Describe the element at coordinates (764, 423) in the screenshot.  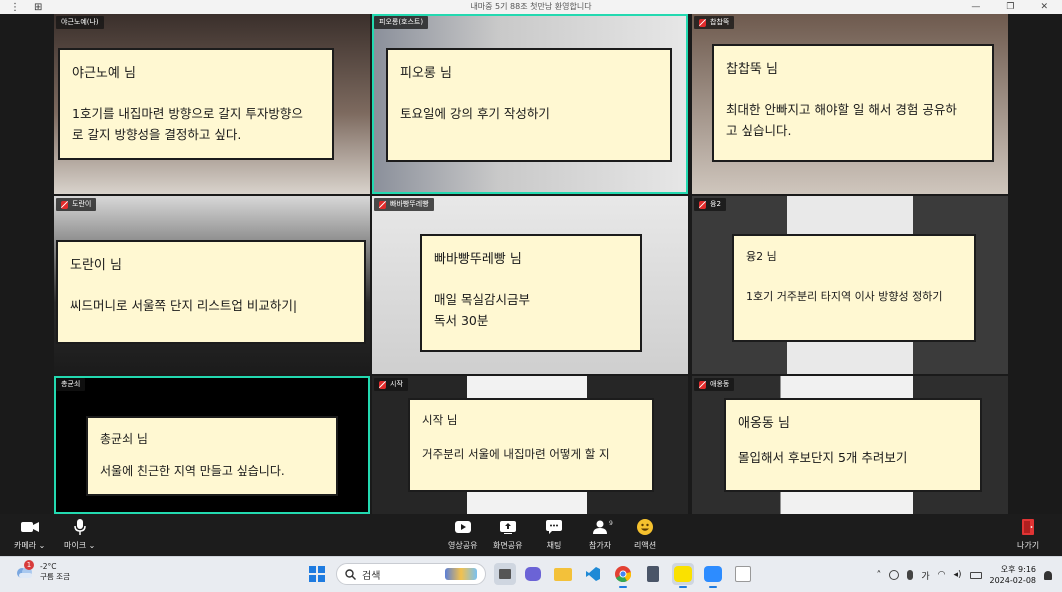
I see `note-name: 애옹동 님` at that location.